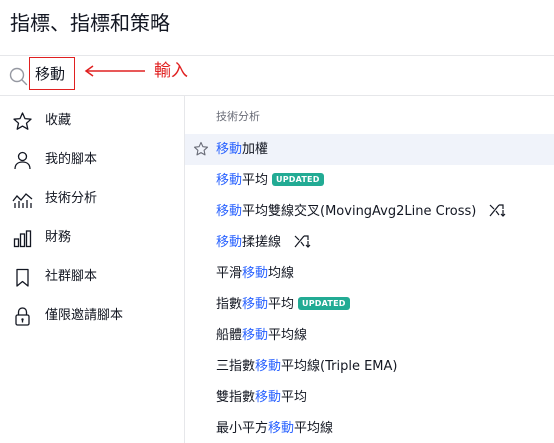 Image resolution: width=554 pixels, height=443 pixels. I want to click on annotation-arrow-icon, so click(114, 71).